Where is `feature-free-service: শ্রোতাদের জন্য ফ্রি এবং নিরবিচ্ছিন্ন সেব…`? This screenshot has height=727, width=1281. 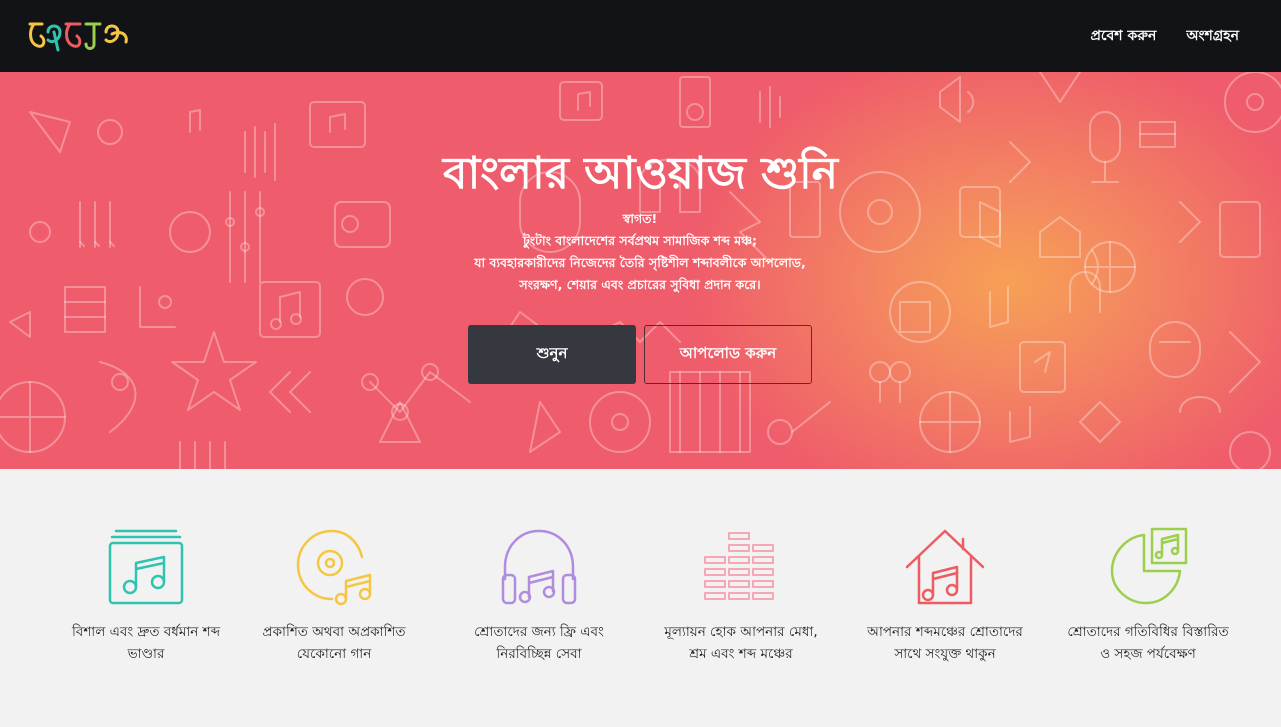 feature-free-service: শ্রোতাদের জন্য ফ্রি এবং নিরবিচ্ছিন্ন সেব… is located at coordinates (539, 596).